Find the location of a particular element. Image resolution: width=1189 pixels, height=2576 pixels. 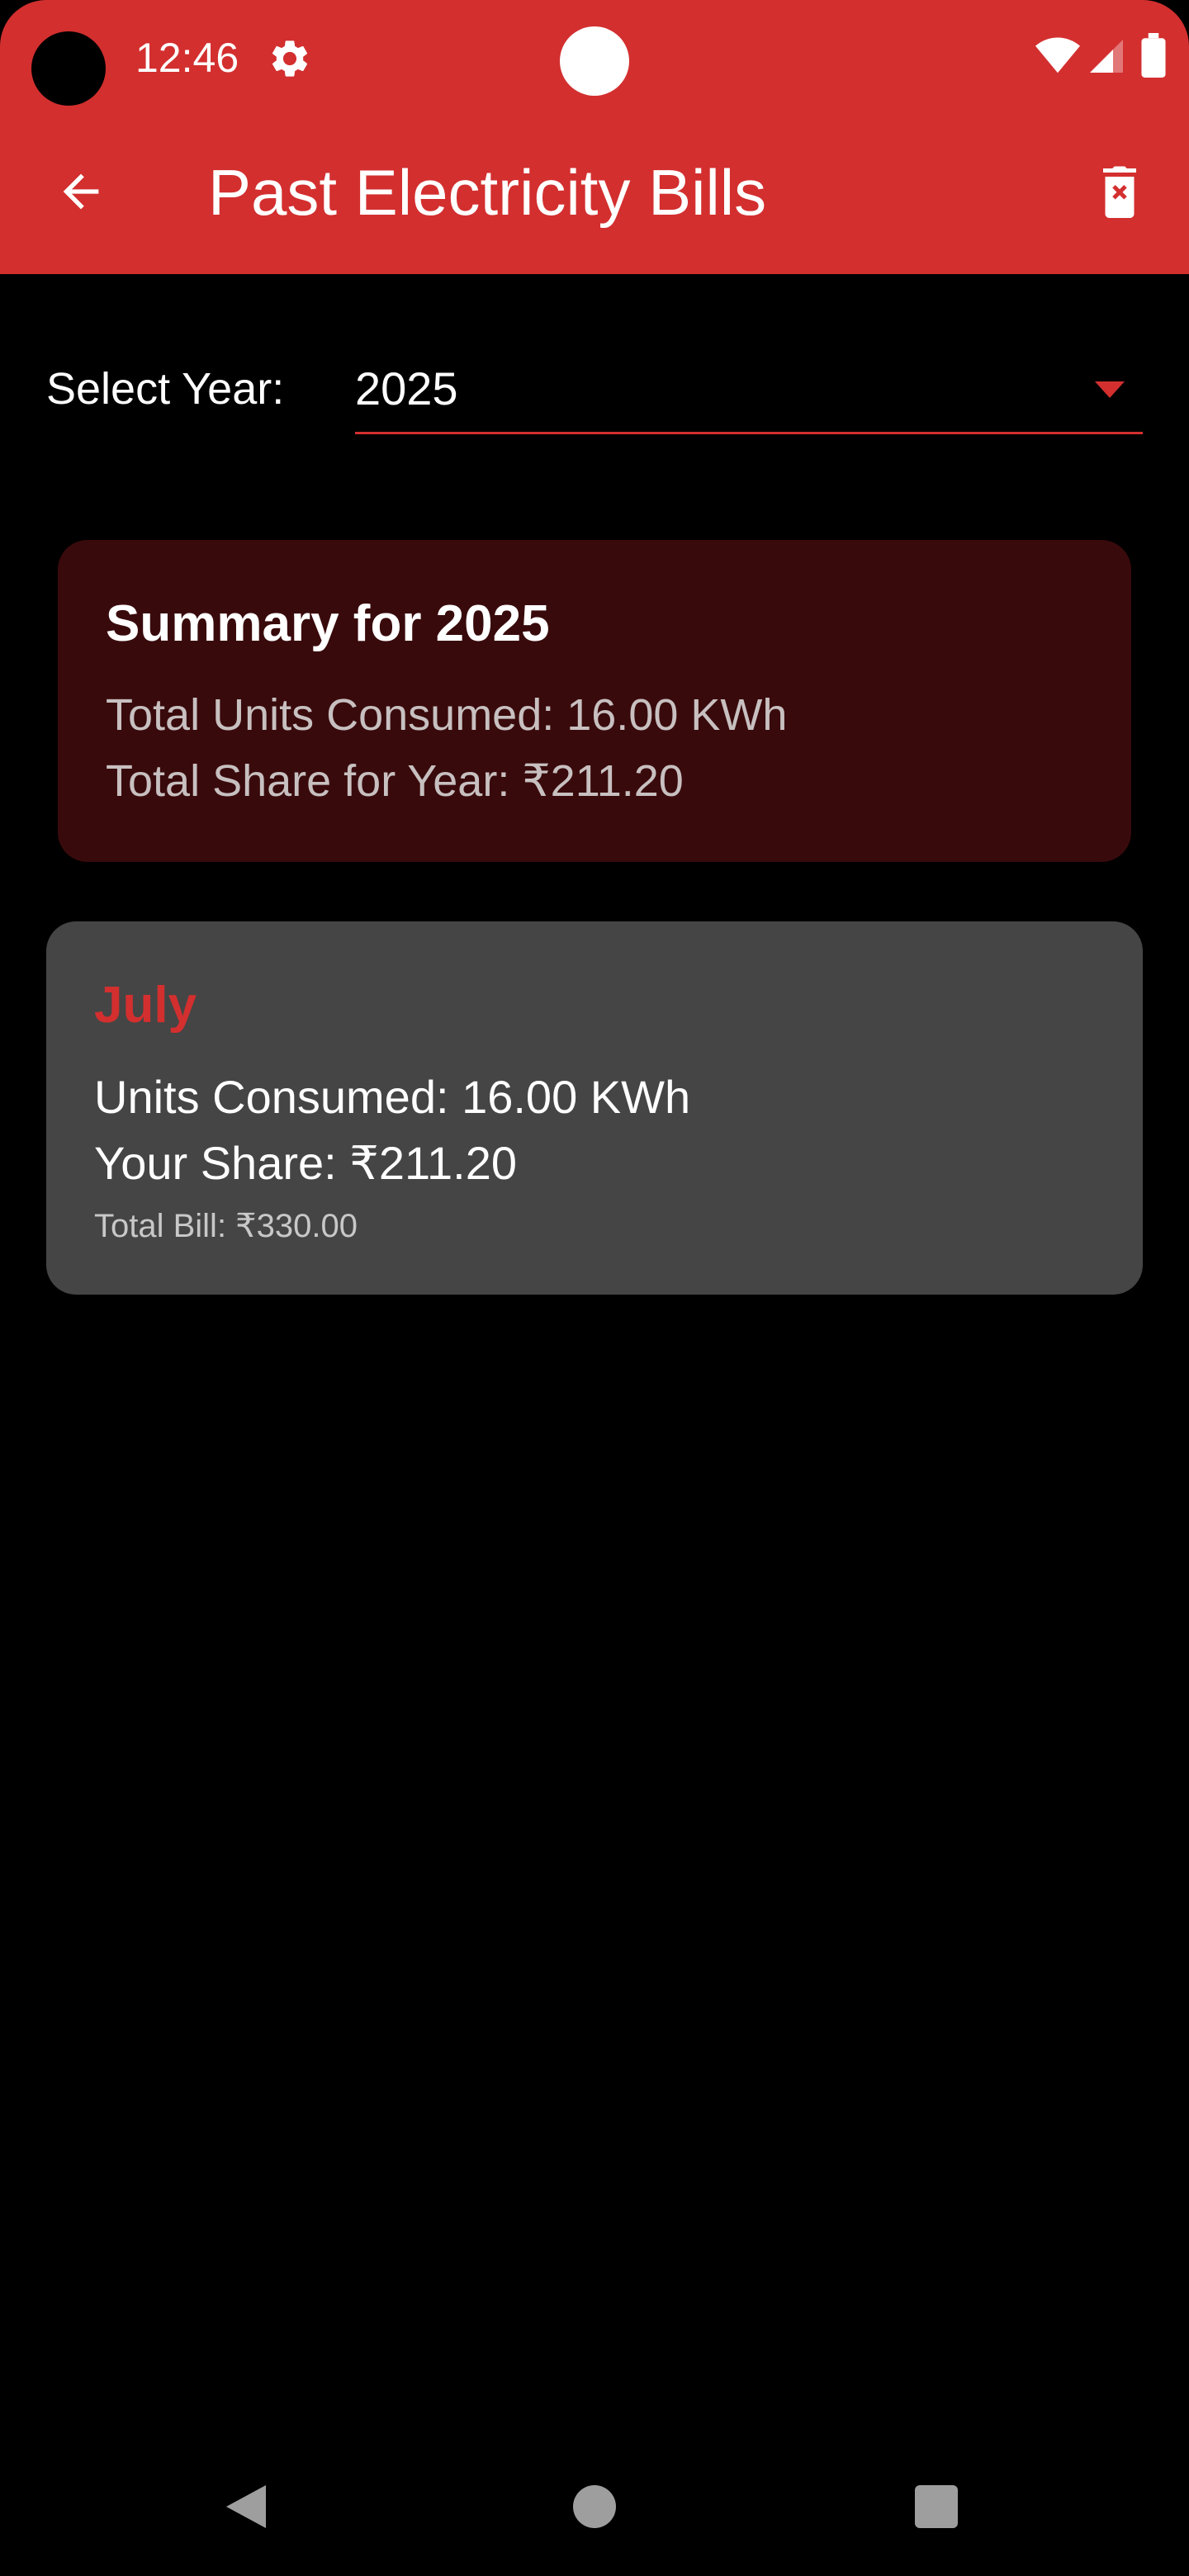

wifi-icon is located at coordinates (1057, 55).